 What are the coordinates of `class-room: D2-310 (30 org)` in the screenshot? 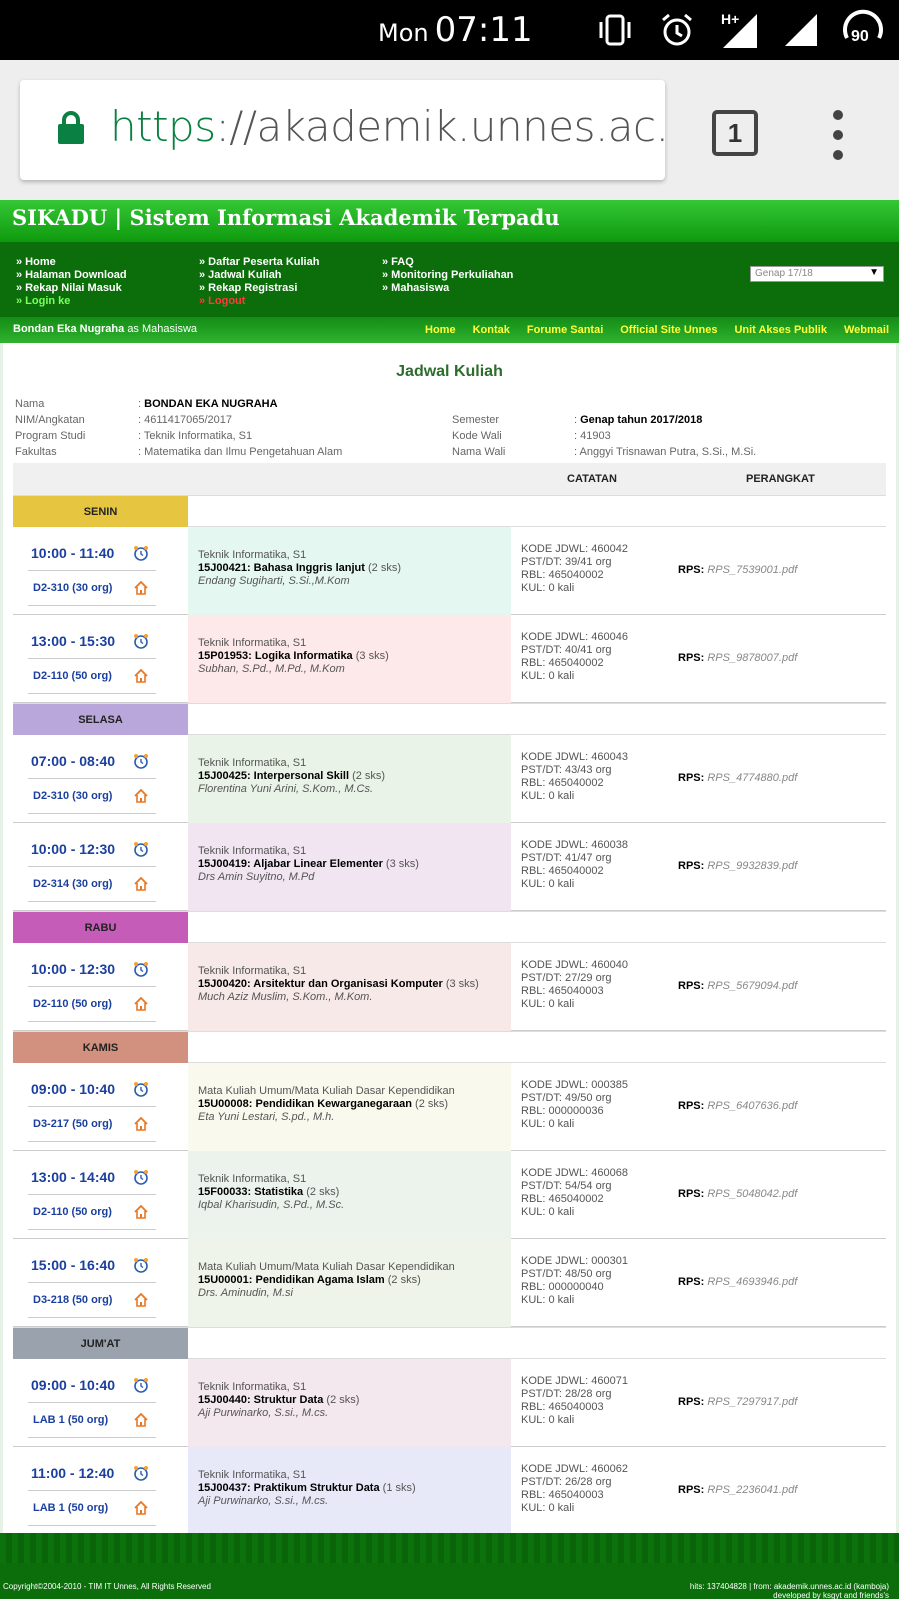 It's located at (73, 588).